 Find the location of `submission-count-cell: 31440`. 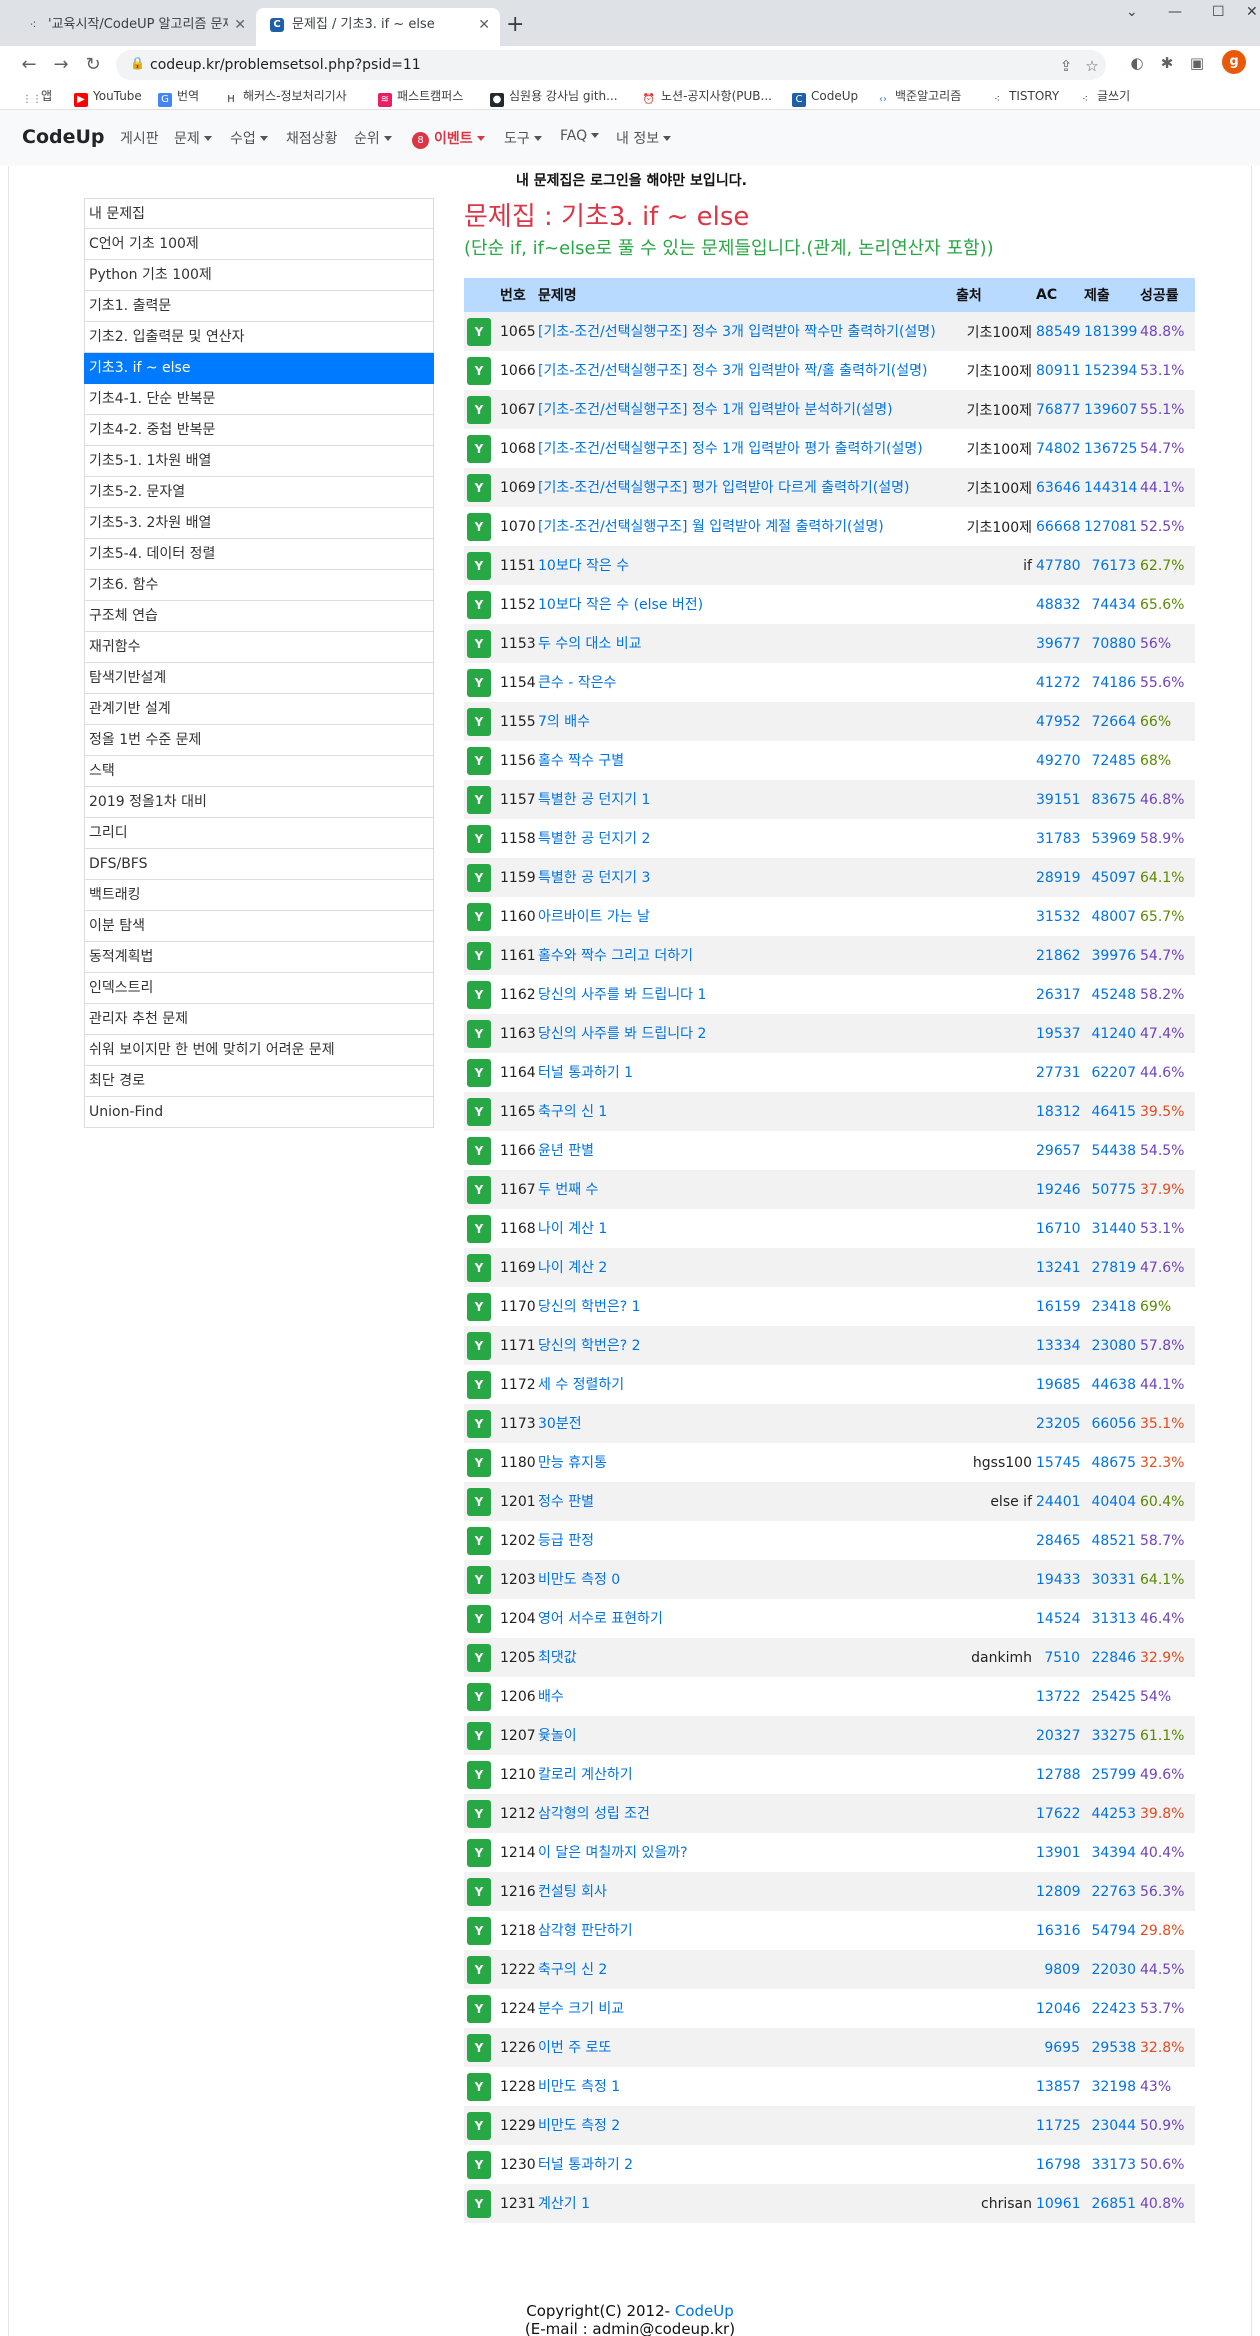

submission-count-cell: 31440 is located at coordinates (1110, 1228).